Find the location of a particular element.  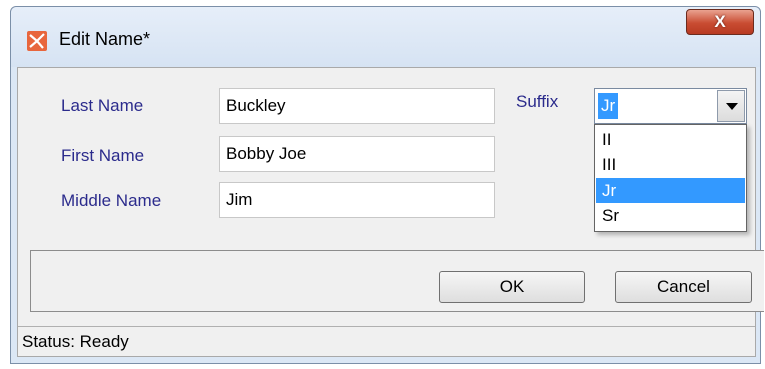

suffix-option-sr: Sr is located at coordinates (670, 215).